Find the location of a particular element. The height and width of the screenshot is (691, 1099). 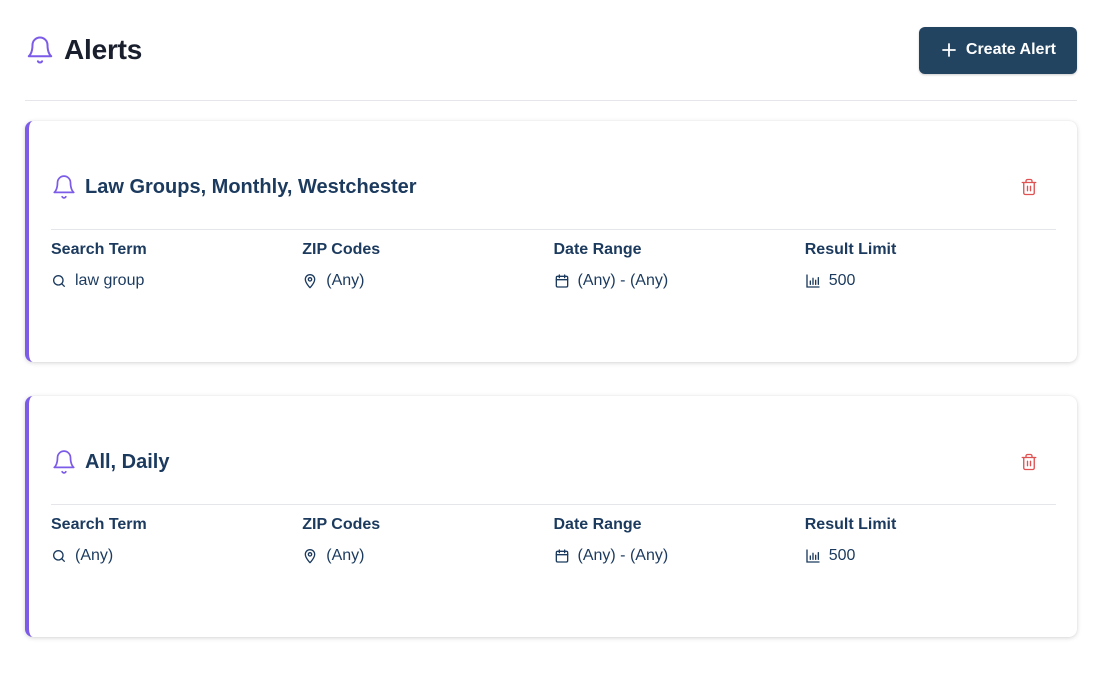

alert-title: All, Daily is located at coordinates (127, 461).